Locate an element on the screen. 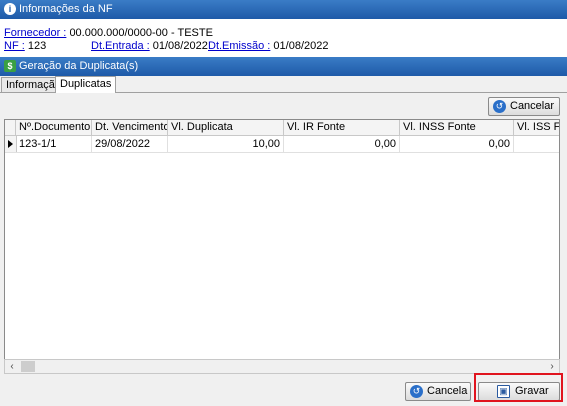  gravar-button: ▣ Gravar is located at coordinates (519, 391).